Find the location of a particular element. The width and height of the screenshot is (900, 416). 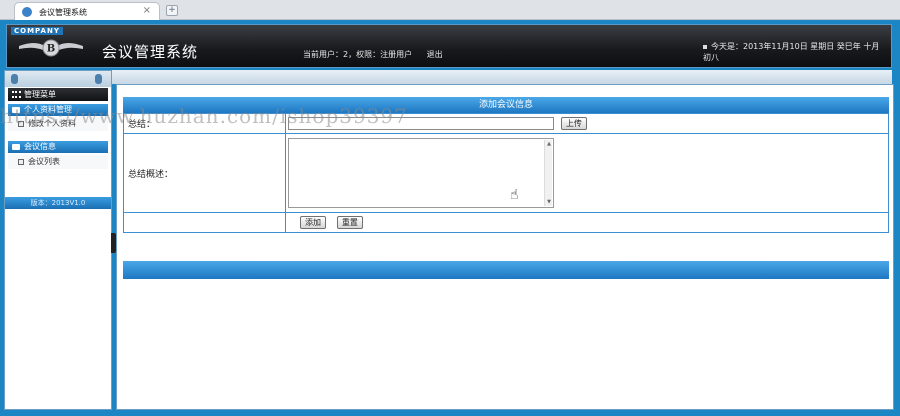

current-user-text: 当前用户：2，权限：注册用户 is located at coordinates (358, 54).